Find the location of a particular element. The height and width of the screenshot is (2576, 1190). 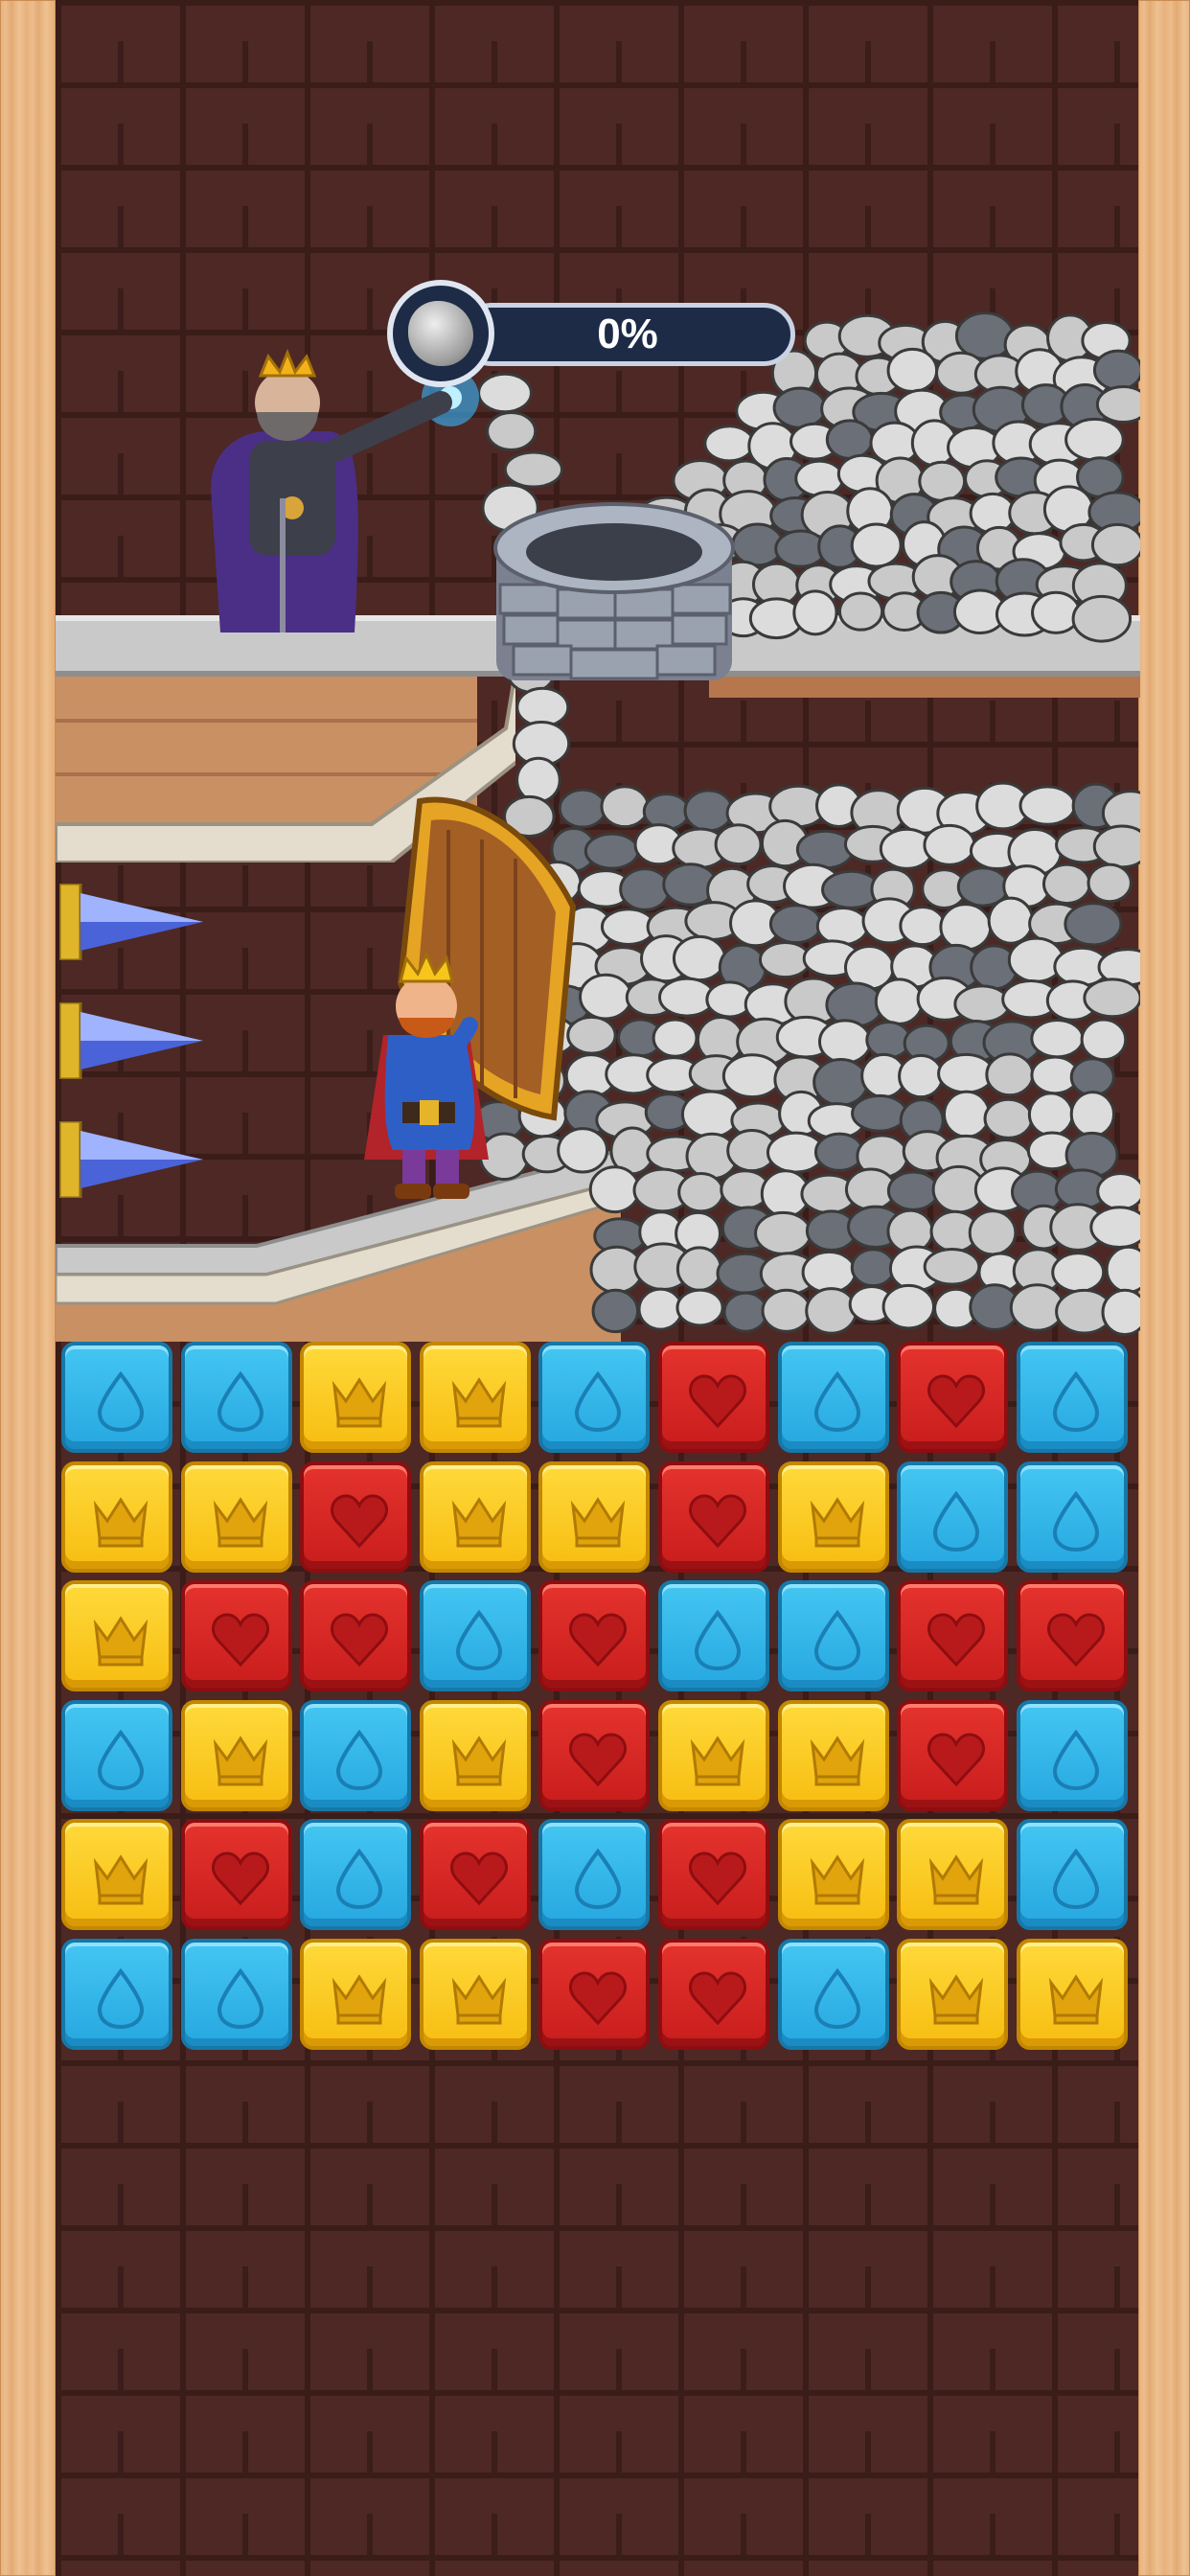

rock-icon is located at coordinates (441, 333).